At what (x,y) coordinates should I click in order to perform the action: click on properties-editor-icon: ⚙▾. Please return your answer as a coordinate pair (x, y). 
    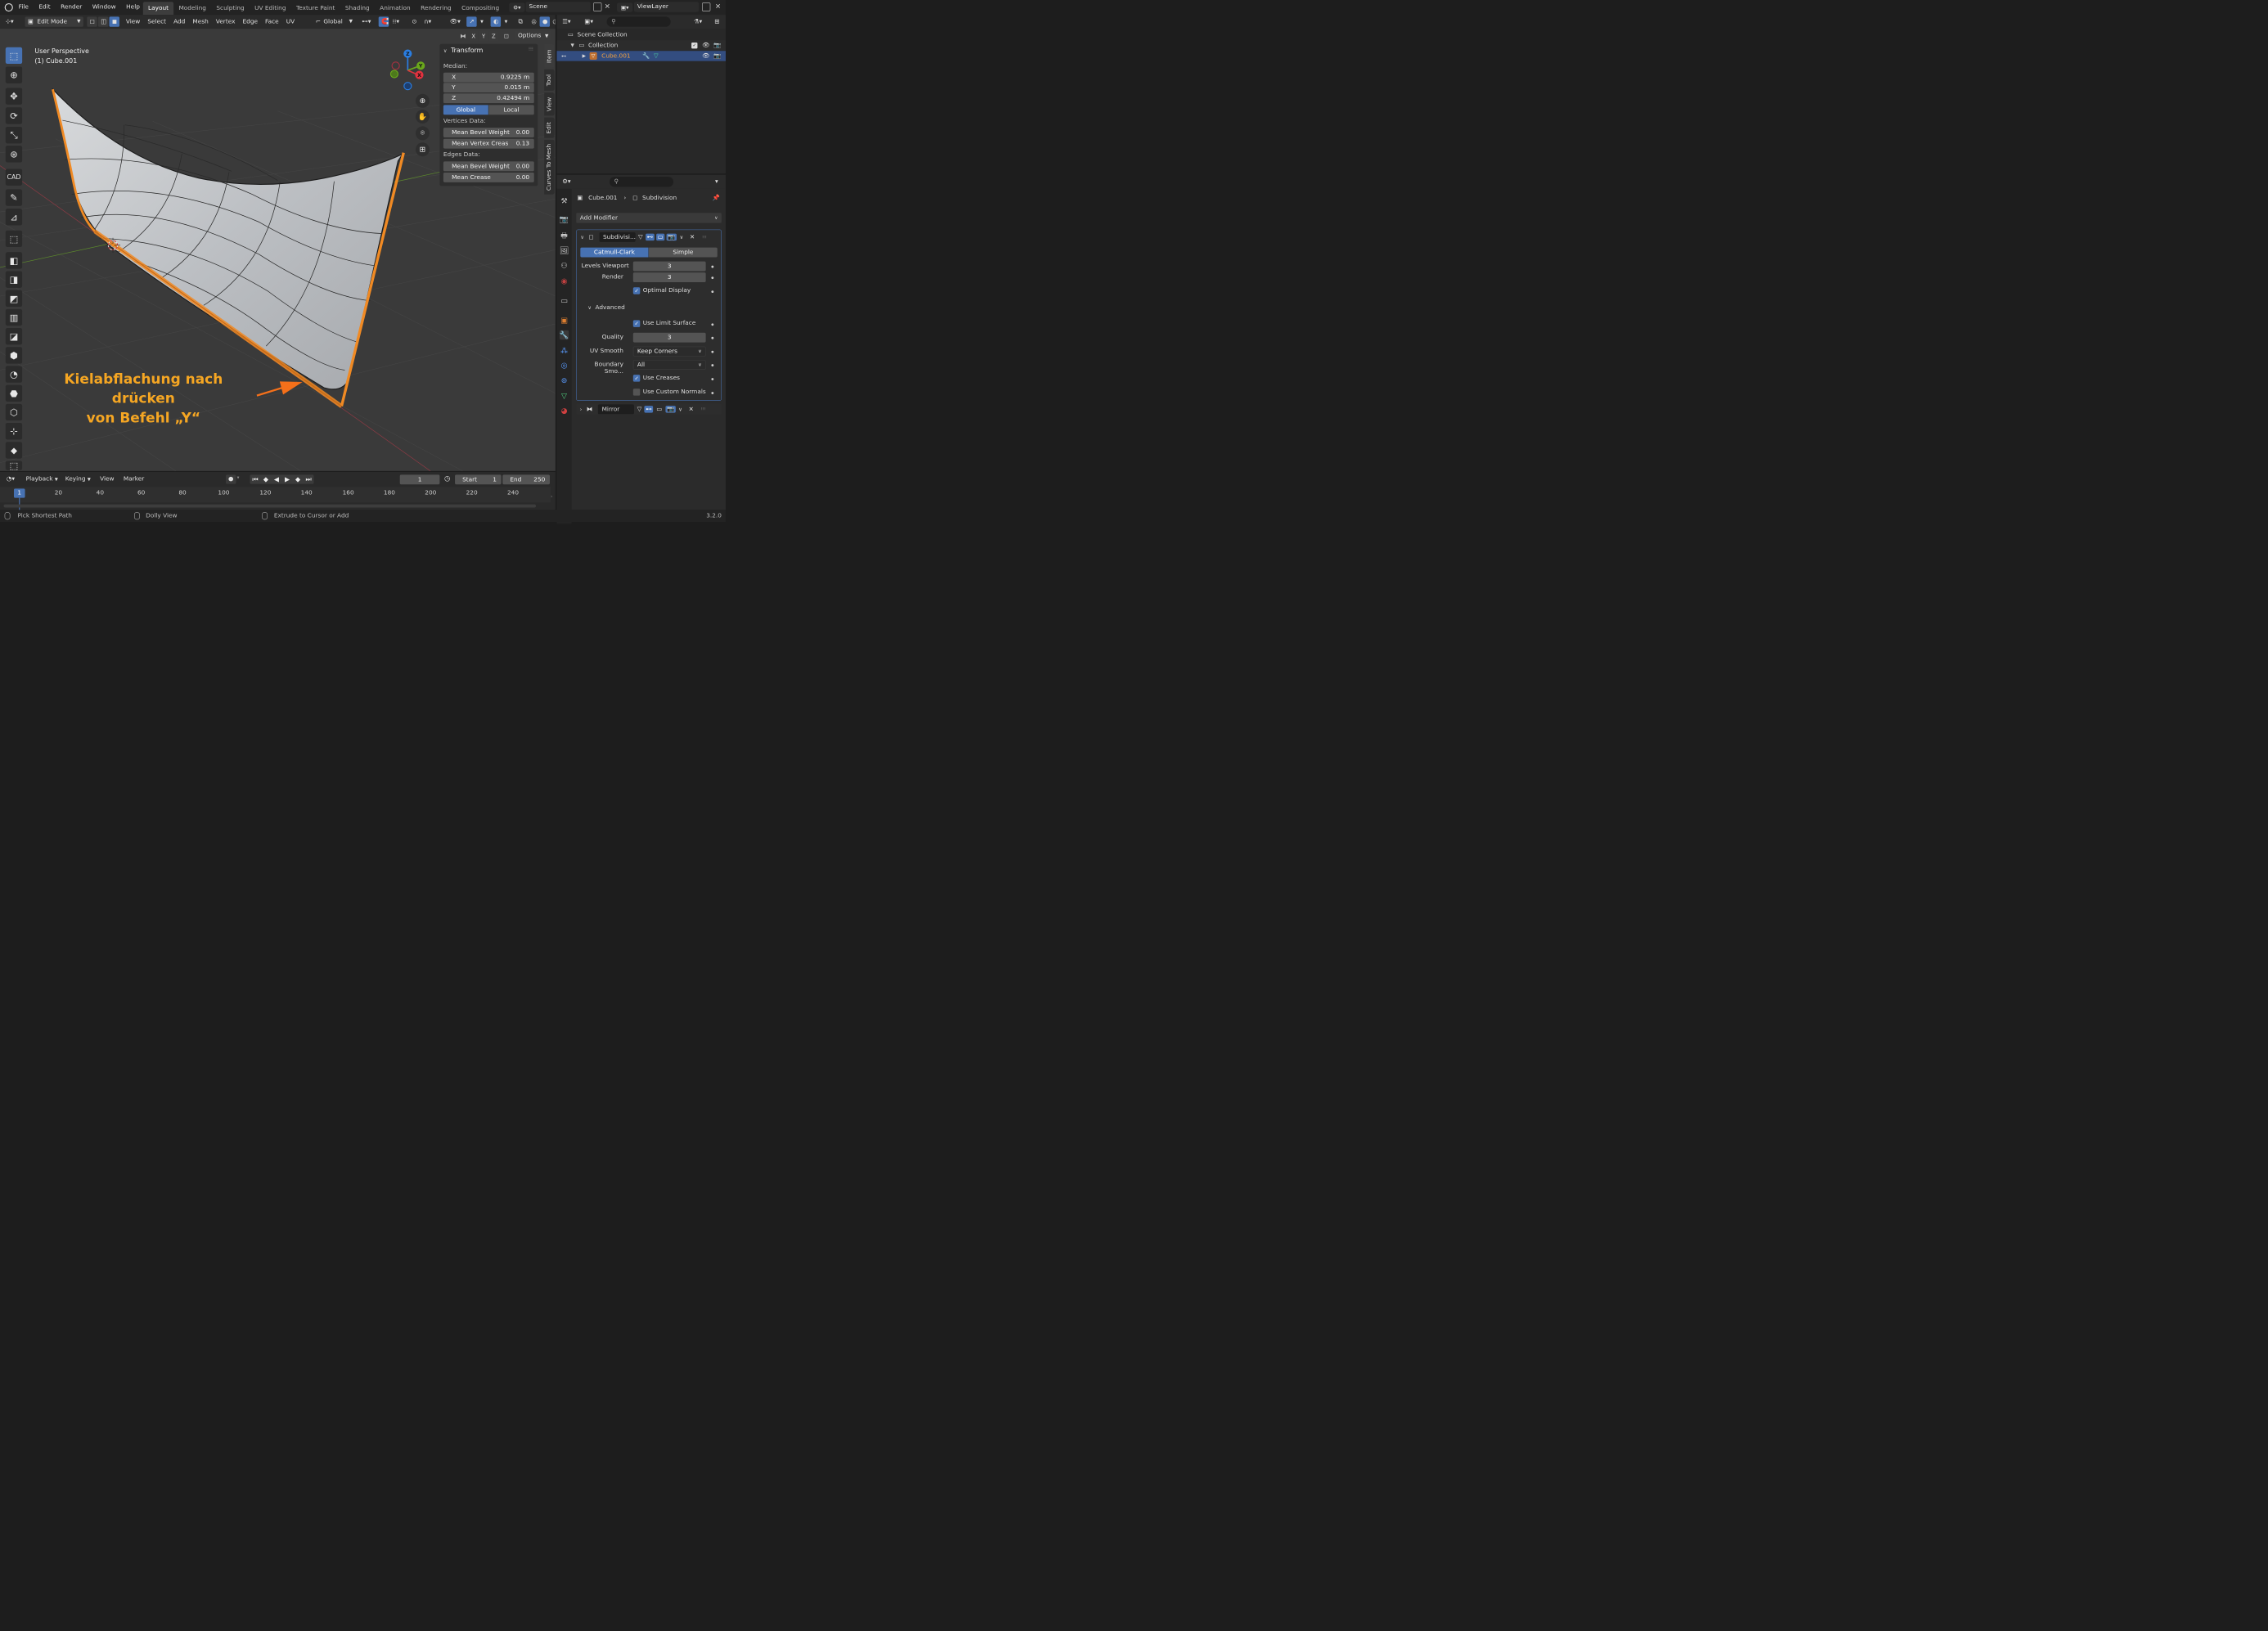
    Looking at the image, I should click on (567, 181).